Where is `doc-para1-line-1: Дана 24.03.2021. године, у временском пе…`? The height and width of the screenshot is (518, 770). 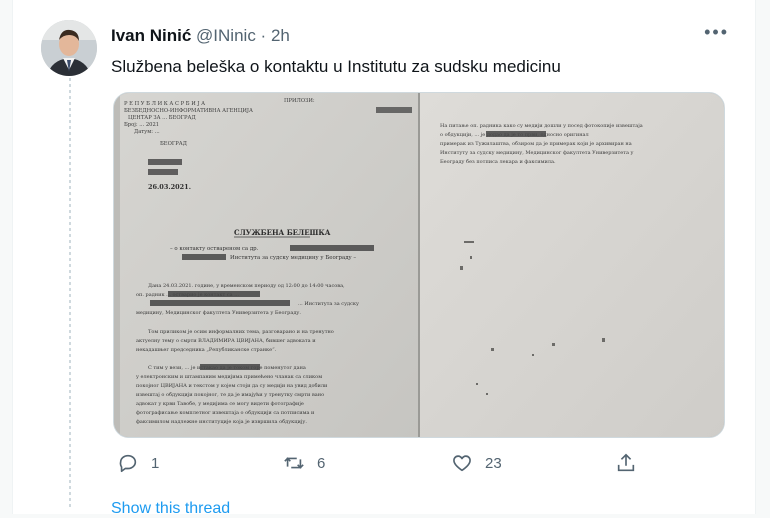 doc-para1-line-1: Дана 24.03.2021. године, у временском пе… is located at coordinates (246, 286).